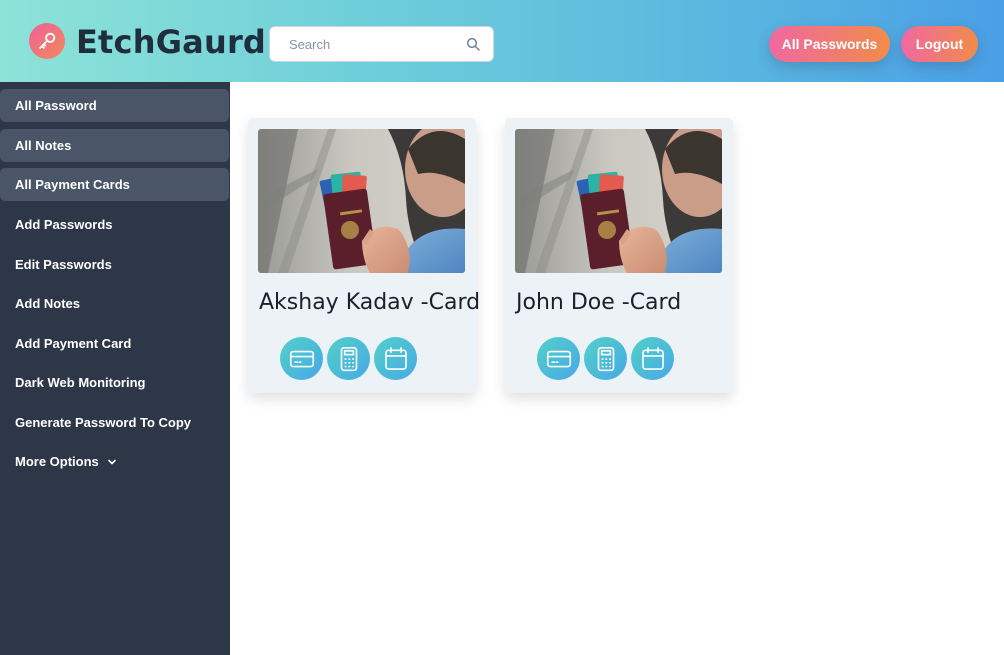 The image size is (1004, 655). What do you see at coordinates (114, 145) in the screenshot?
I see `sidebar-item-all-notes: All Notes` at bounding box center [114, 145].